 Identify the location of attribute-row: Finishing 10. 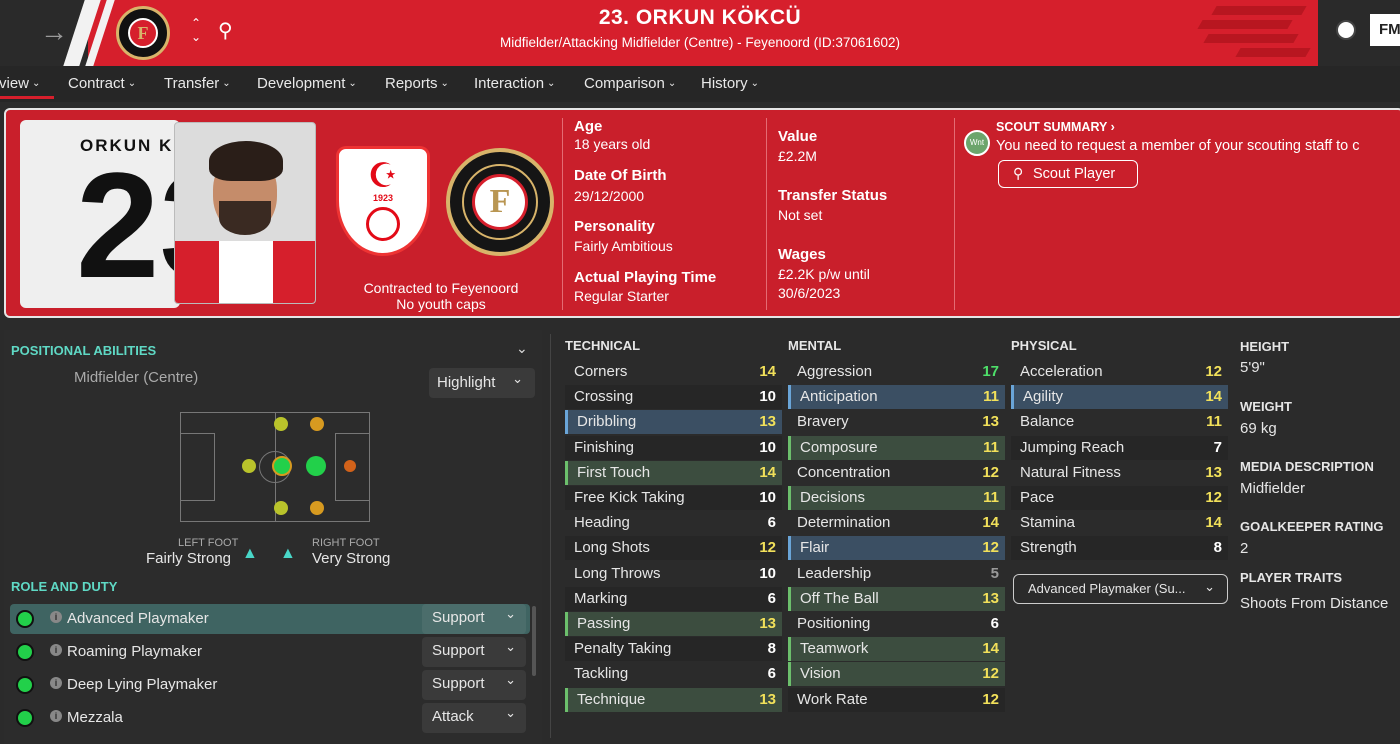
(673, 447).